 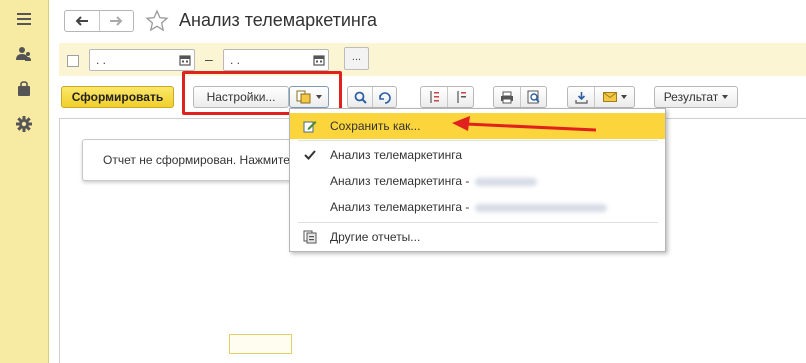 What do you see at coordinates (24, 54) in the screenshot?
I see `users-icon` at bounding box center [24, 54].